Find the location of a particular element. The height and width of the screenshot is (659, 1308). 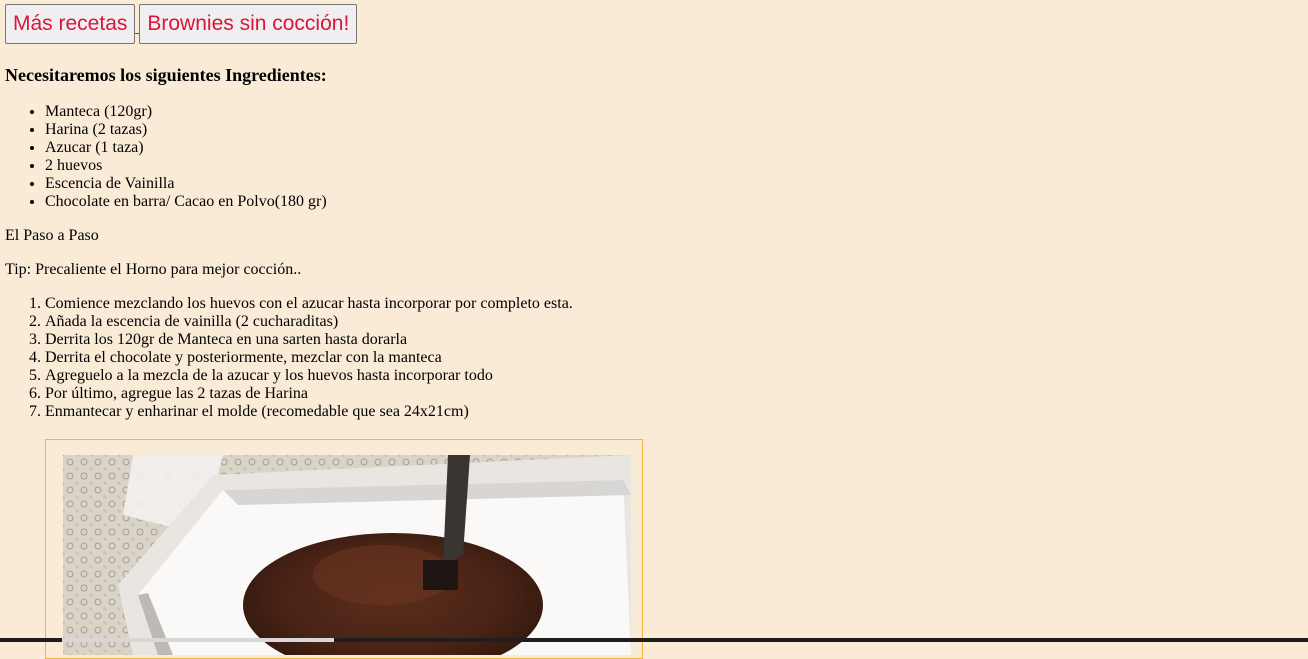

ingredient-item: Harina (2 tazas) is located at coordinates (676, 130).